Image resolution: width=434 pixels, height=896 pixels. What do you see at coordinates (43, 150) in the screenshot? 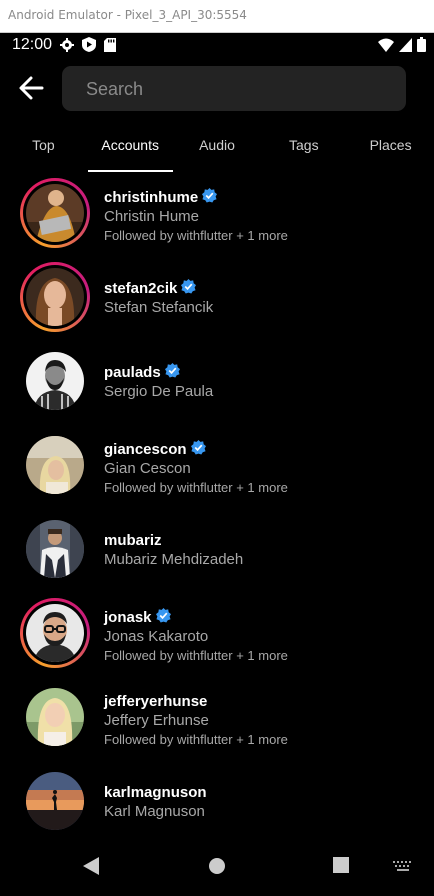
I see `tab-top: Top` at bounding box center [43, 150].